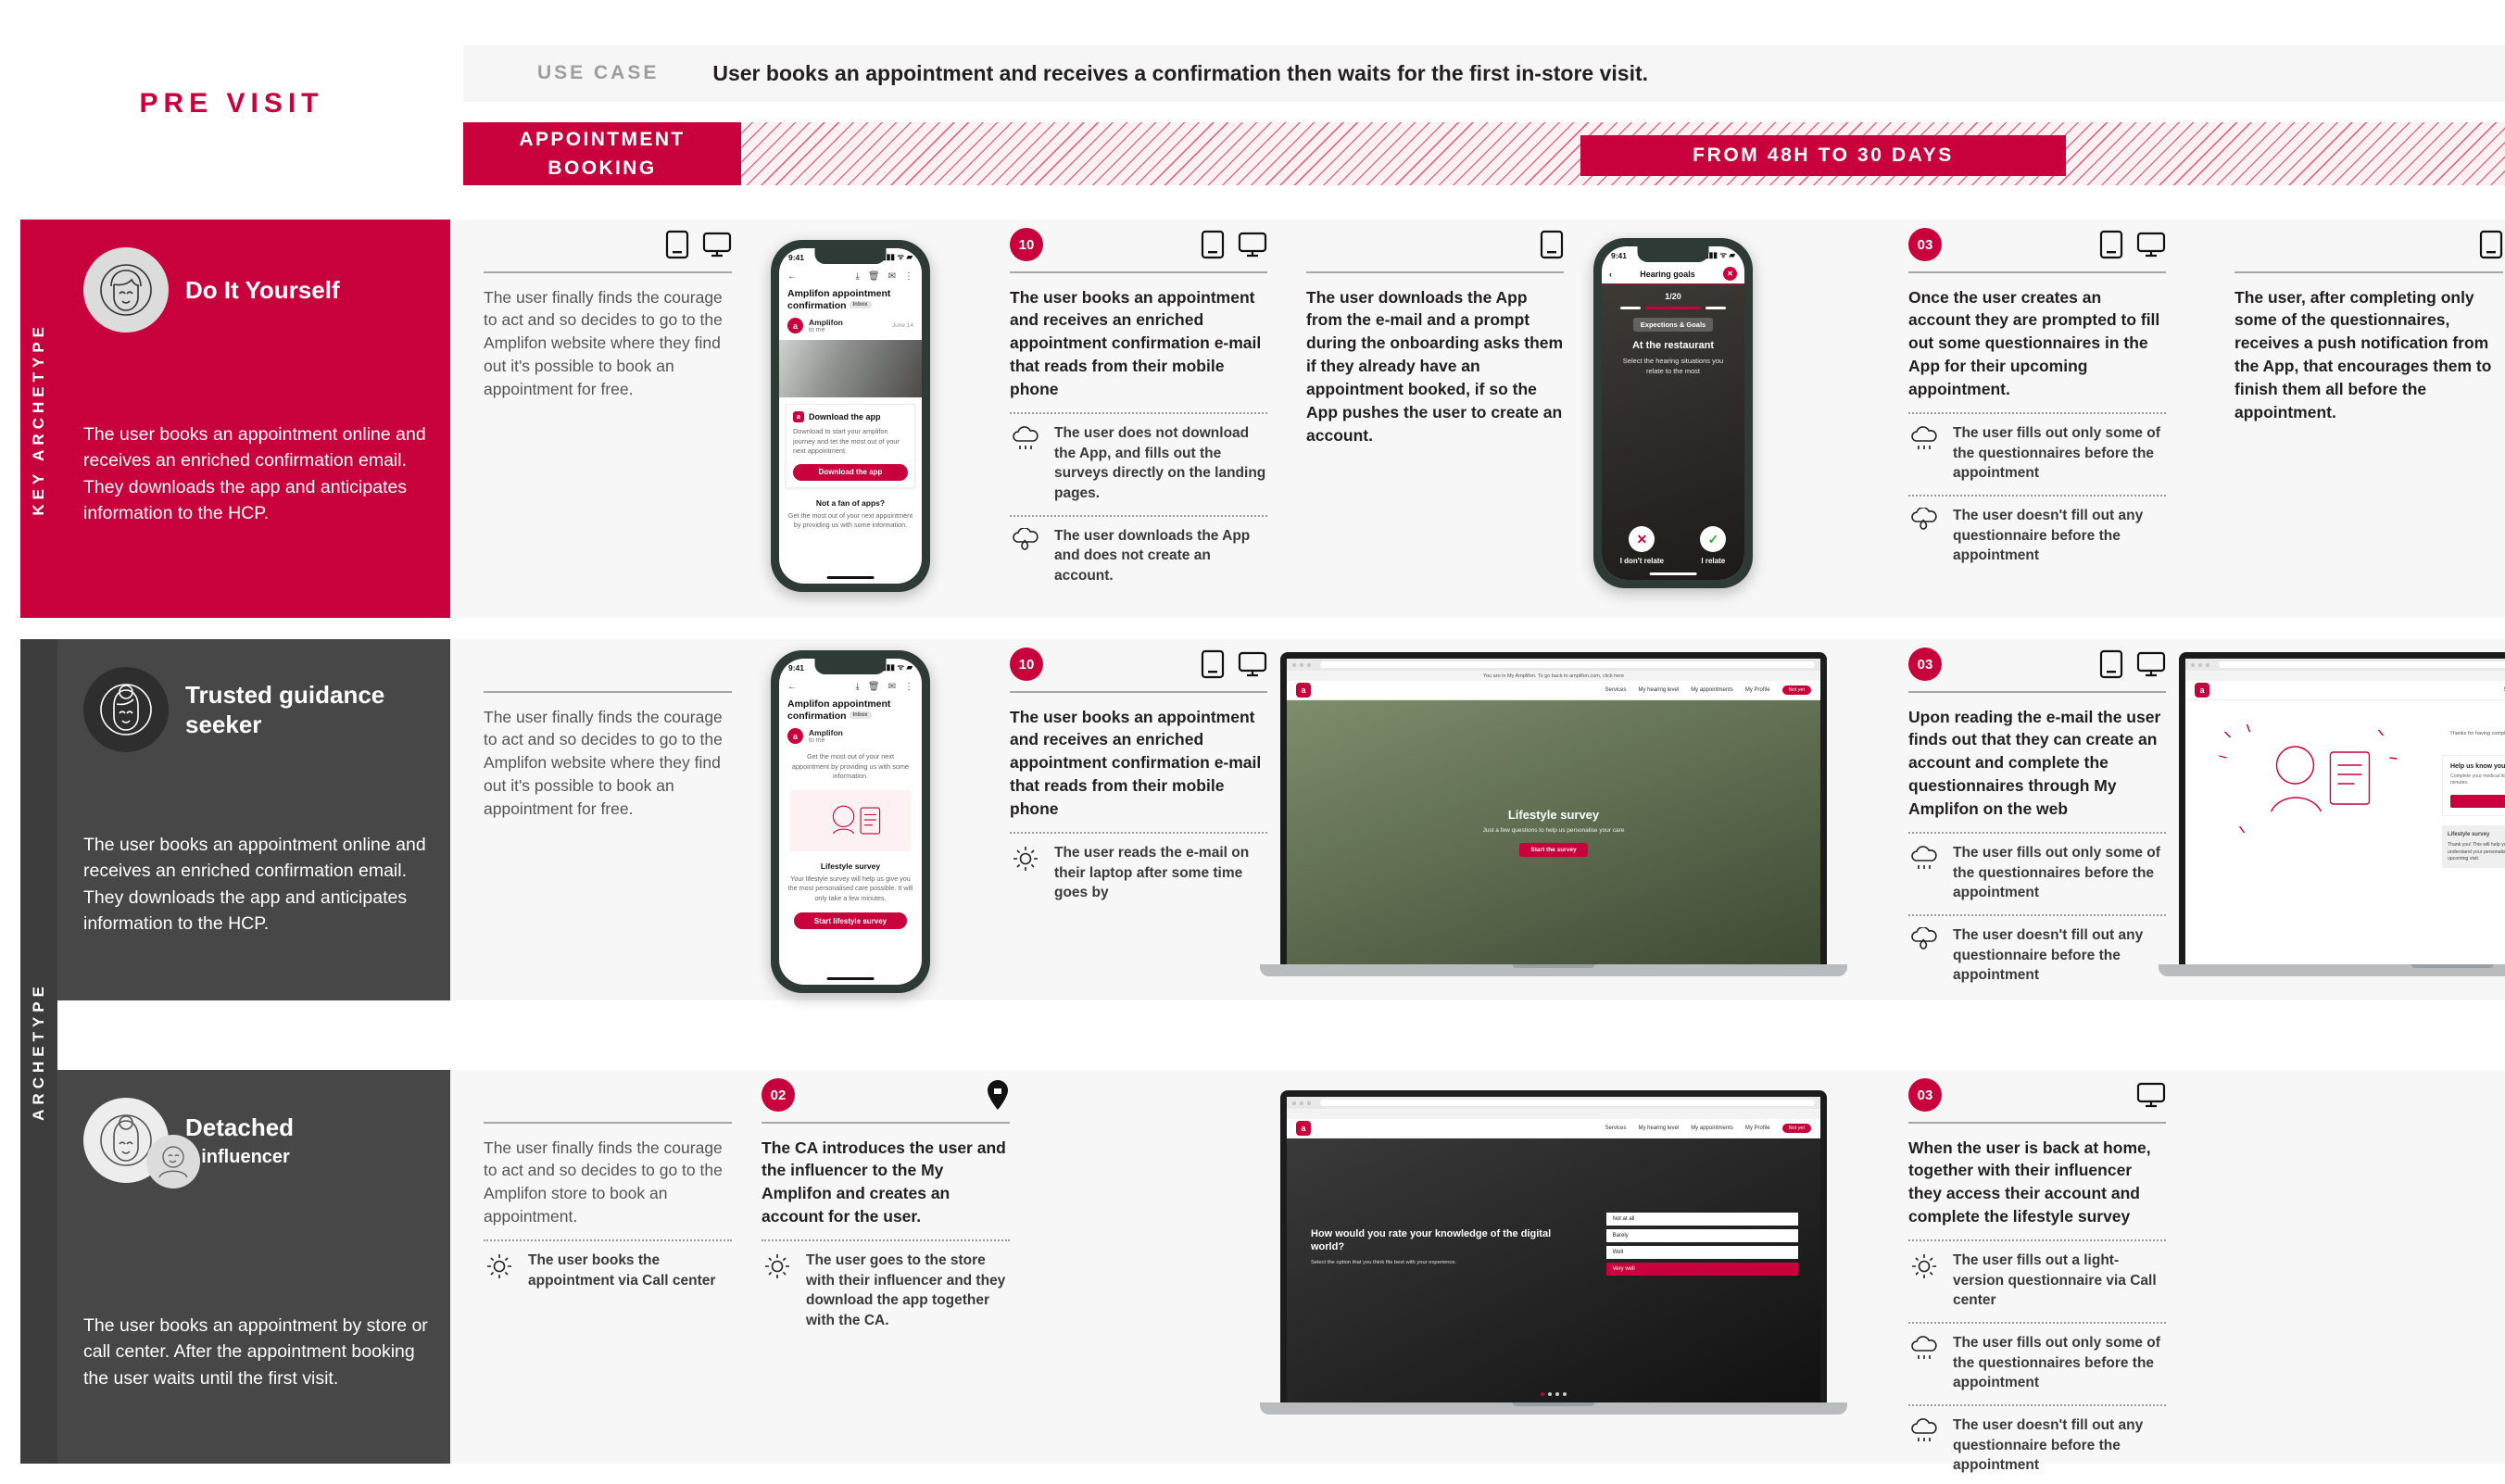  Describe the element at coordinates (1553, 850) in the screenshot. I see `start-survey-button: Start the survey` at that location.